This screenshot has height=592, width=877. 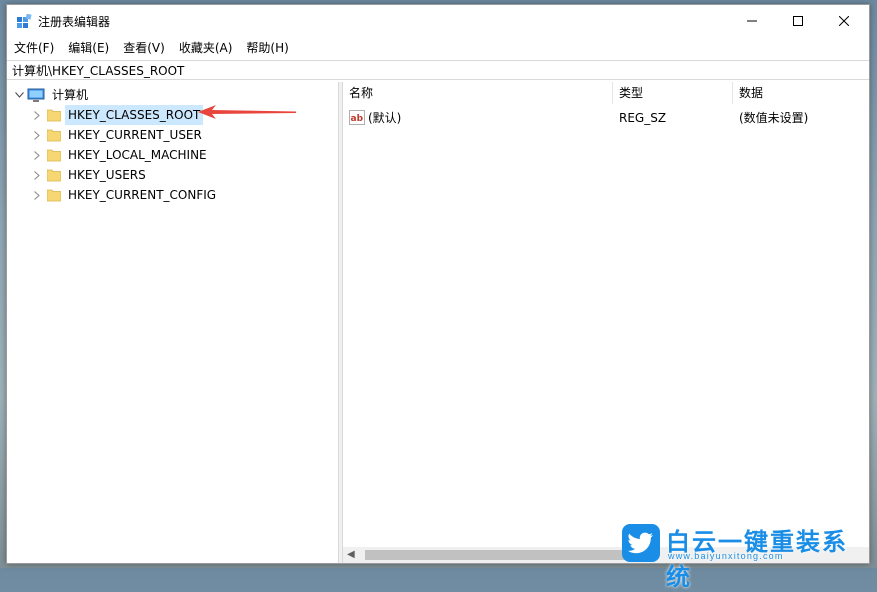 What do you see at coordinates (351, 554) in the screenshot?
I see `scroll-left-icon: ◀` at bounding box center [351, 554].